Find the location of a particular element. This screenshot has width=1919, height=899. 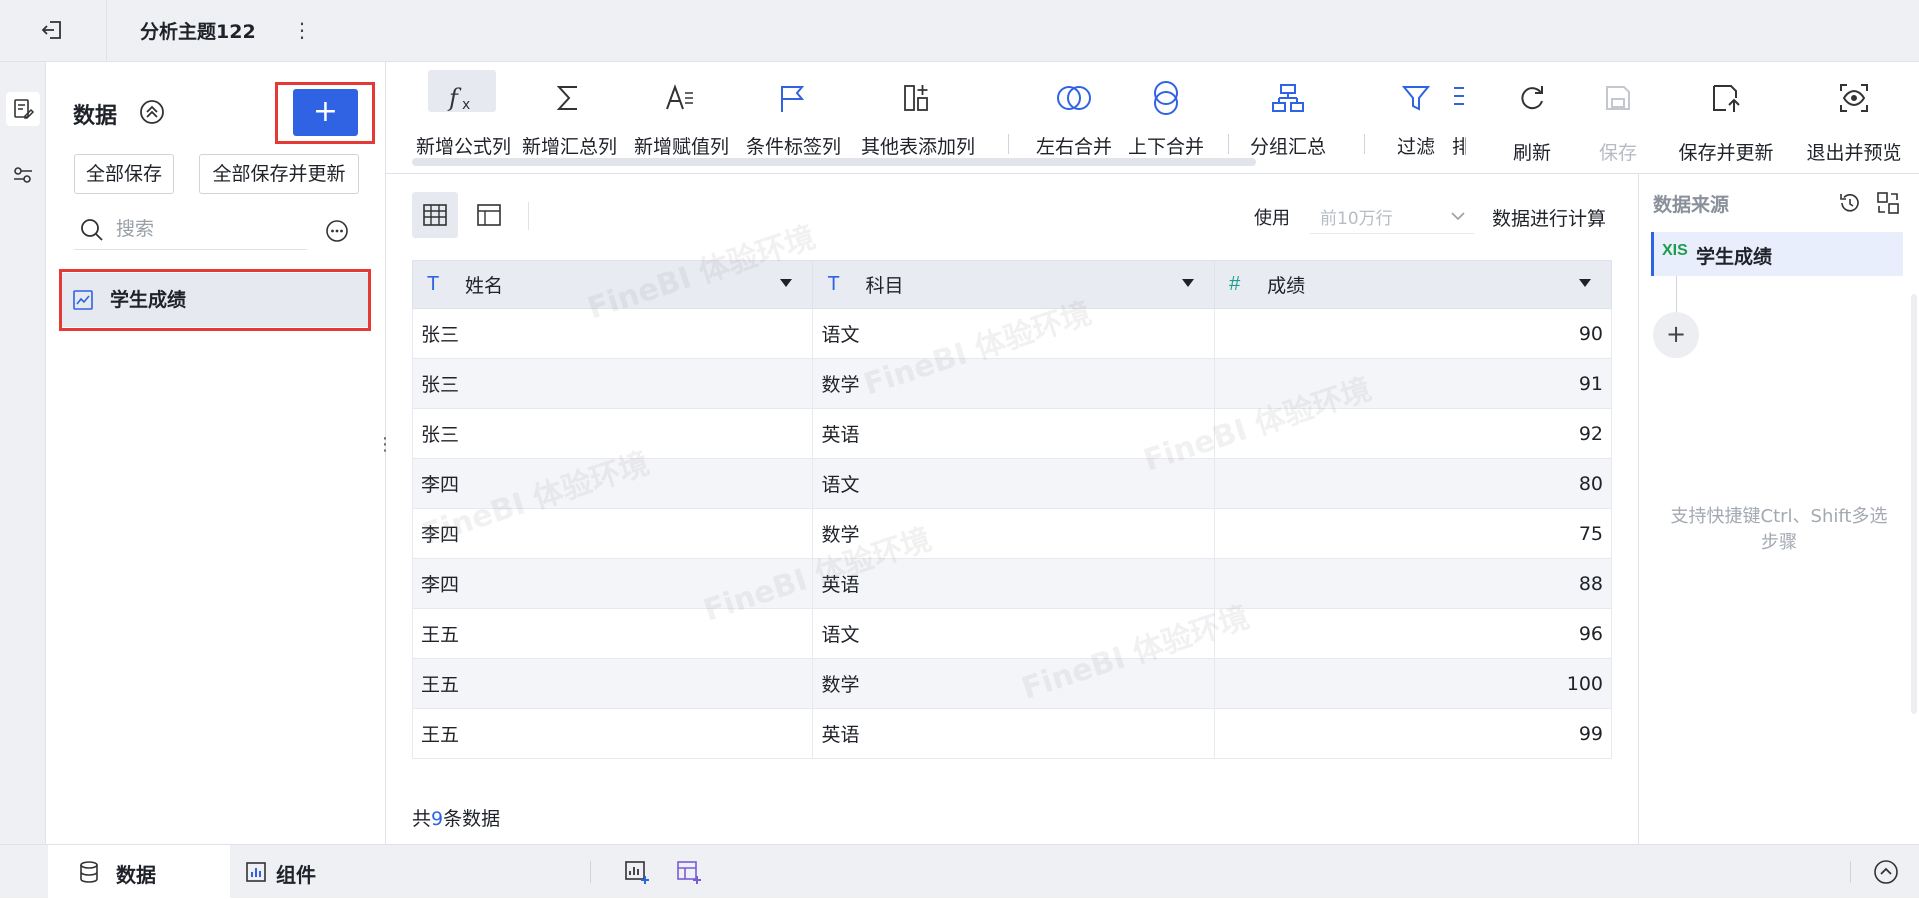

add-assign-column-button: 新增赋值列 is located at coordinates (681, 120).